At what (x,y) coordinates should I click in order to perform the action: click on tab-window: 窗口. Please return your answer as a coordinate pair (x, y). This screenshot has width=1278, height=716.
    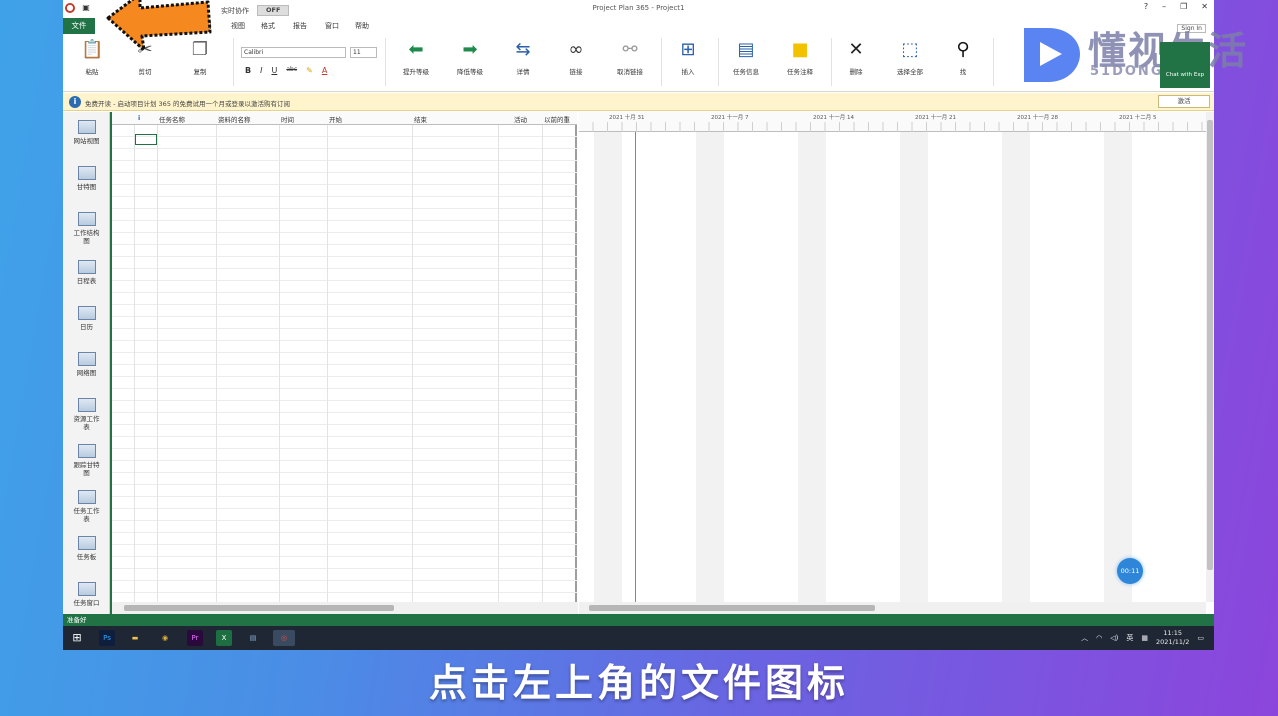
    Looking at the image, I should click on (332, 26).